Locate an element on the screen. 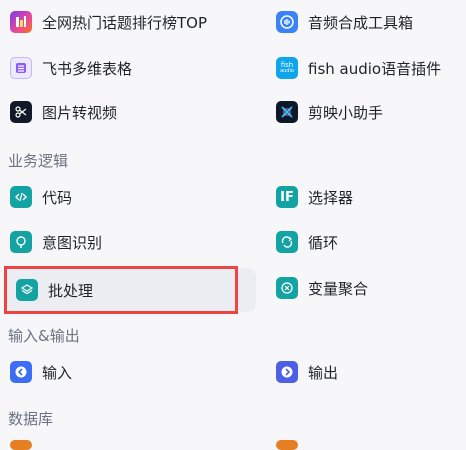 The height and width of the screenshot is (450, 466). tool-item-fish-audio: fish audio fish audio语音插件 is located at coordinates (365, 68).